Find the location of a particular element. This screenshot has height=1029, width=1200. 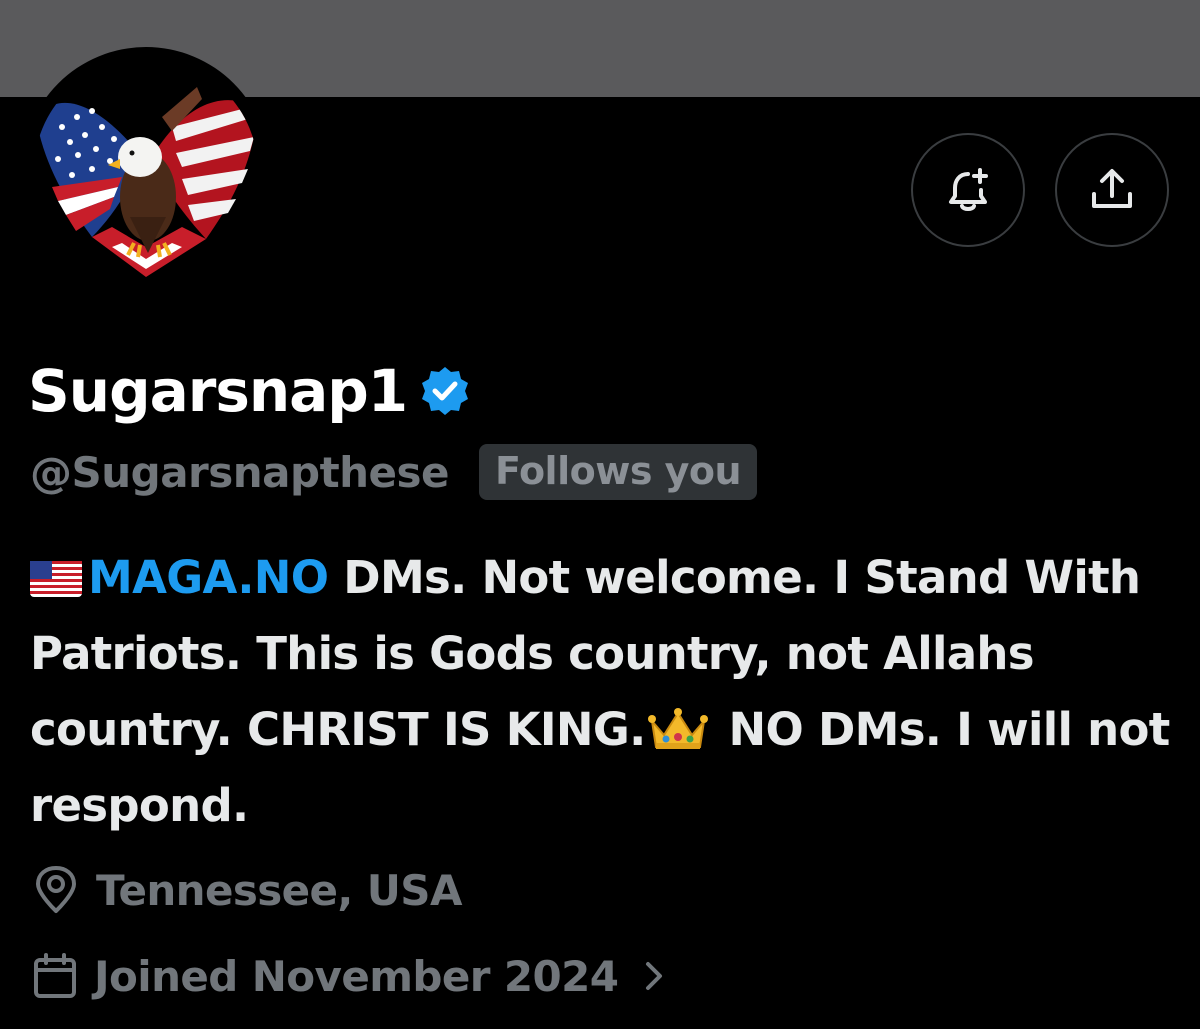

bio-link-maga: MAGA.NO is located at coordinates (208, 577).